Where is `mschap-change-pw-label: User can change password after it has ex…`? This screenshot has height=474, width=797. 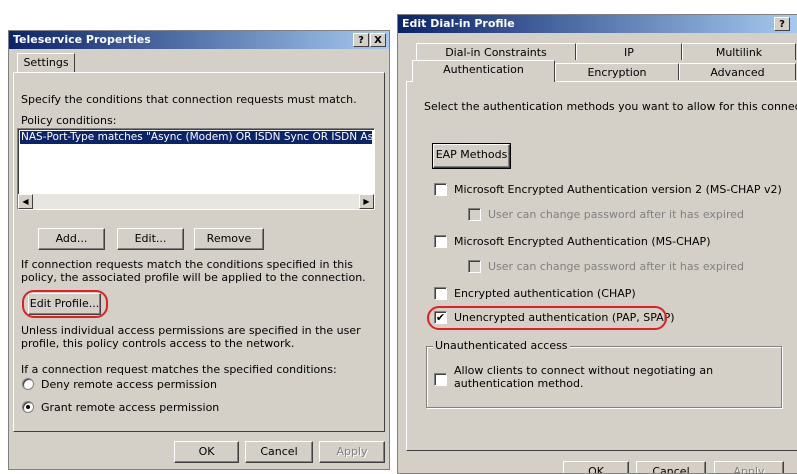 mschap-change-pw-label: User can change password after it has ex… is located at coordinates (616, 266).